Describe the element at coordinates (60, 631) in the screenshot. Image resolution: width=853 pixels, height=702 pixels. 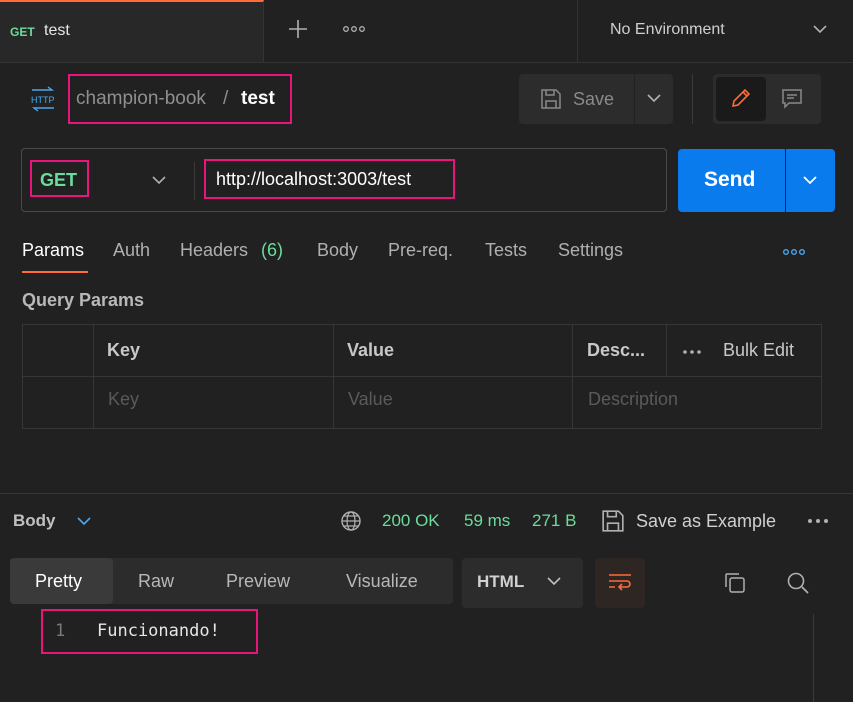
I see `line-number: 1` at that location.